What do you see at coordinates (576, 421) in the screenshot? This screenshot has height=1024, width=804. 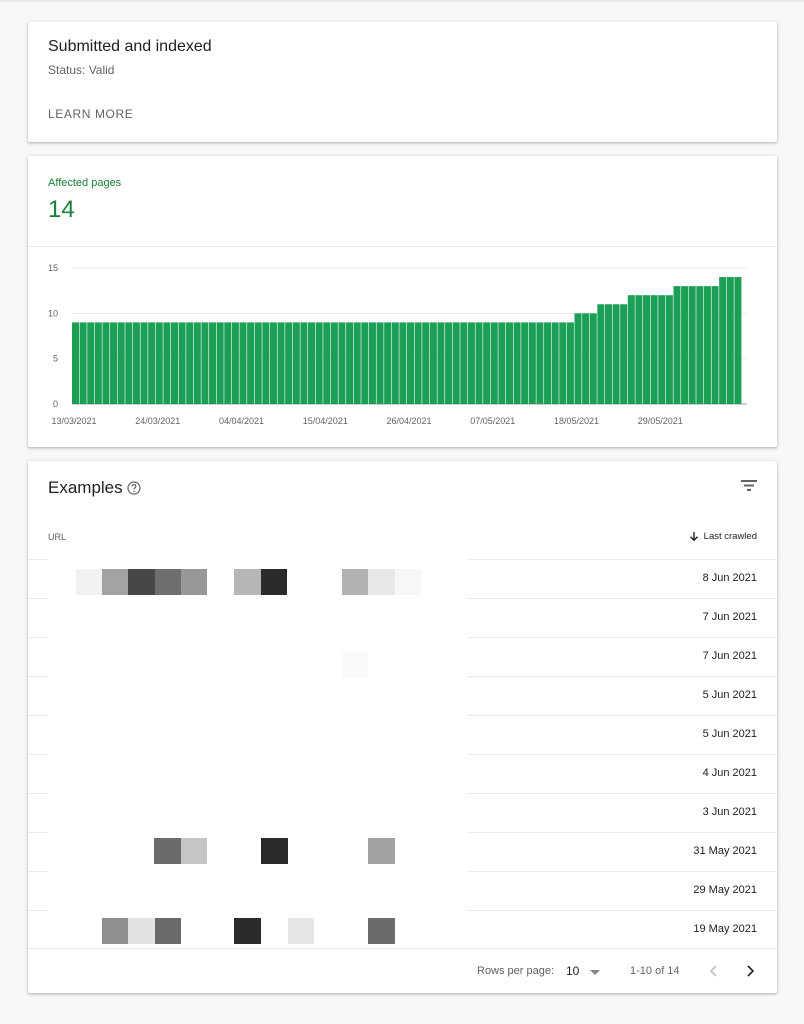 I see `x-tick-label: 18/05/2021` at bounding box center [576, 421].